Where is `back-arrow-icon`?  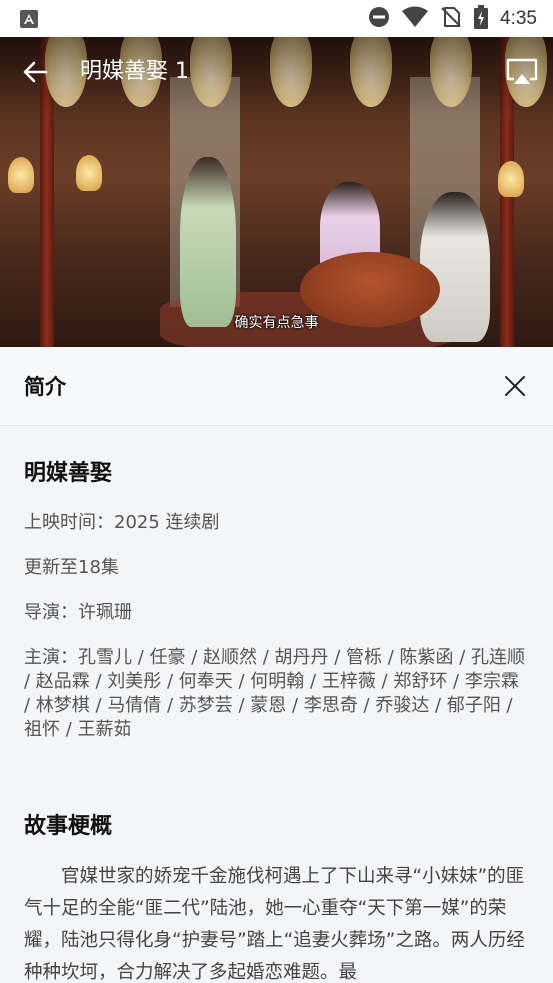
back-arrow-icon is located at coordinates (35, 72).